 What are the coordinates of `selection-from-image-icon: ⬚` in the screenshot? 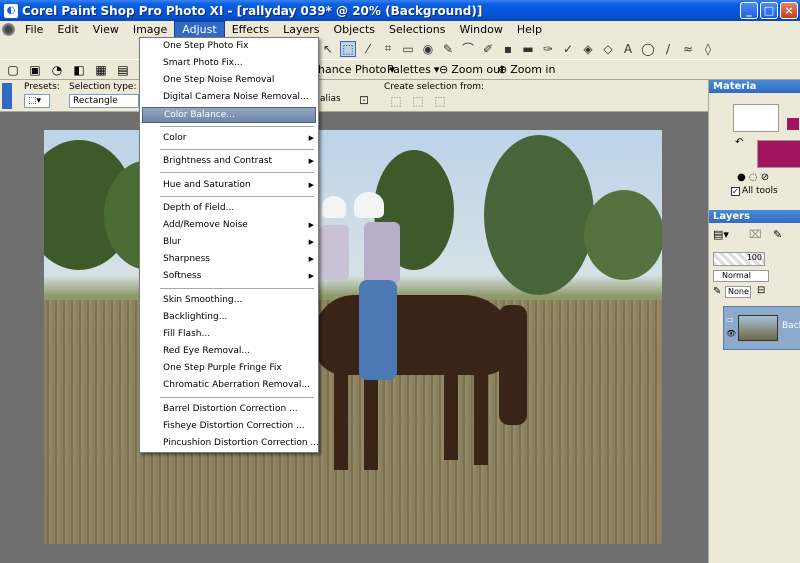 It's located at (418, 101).